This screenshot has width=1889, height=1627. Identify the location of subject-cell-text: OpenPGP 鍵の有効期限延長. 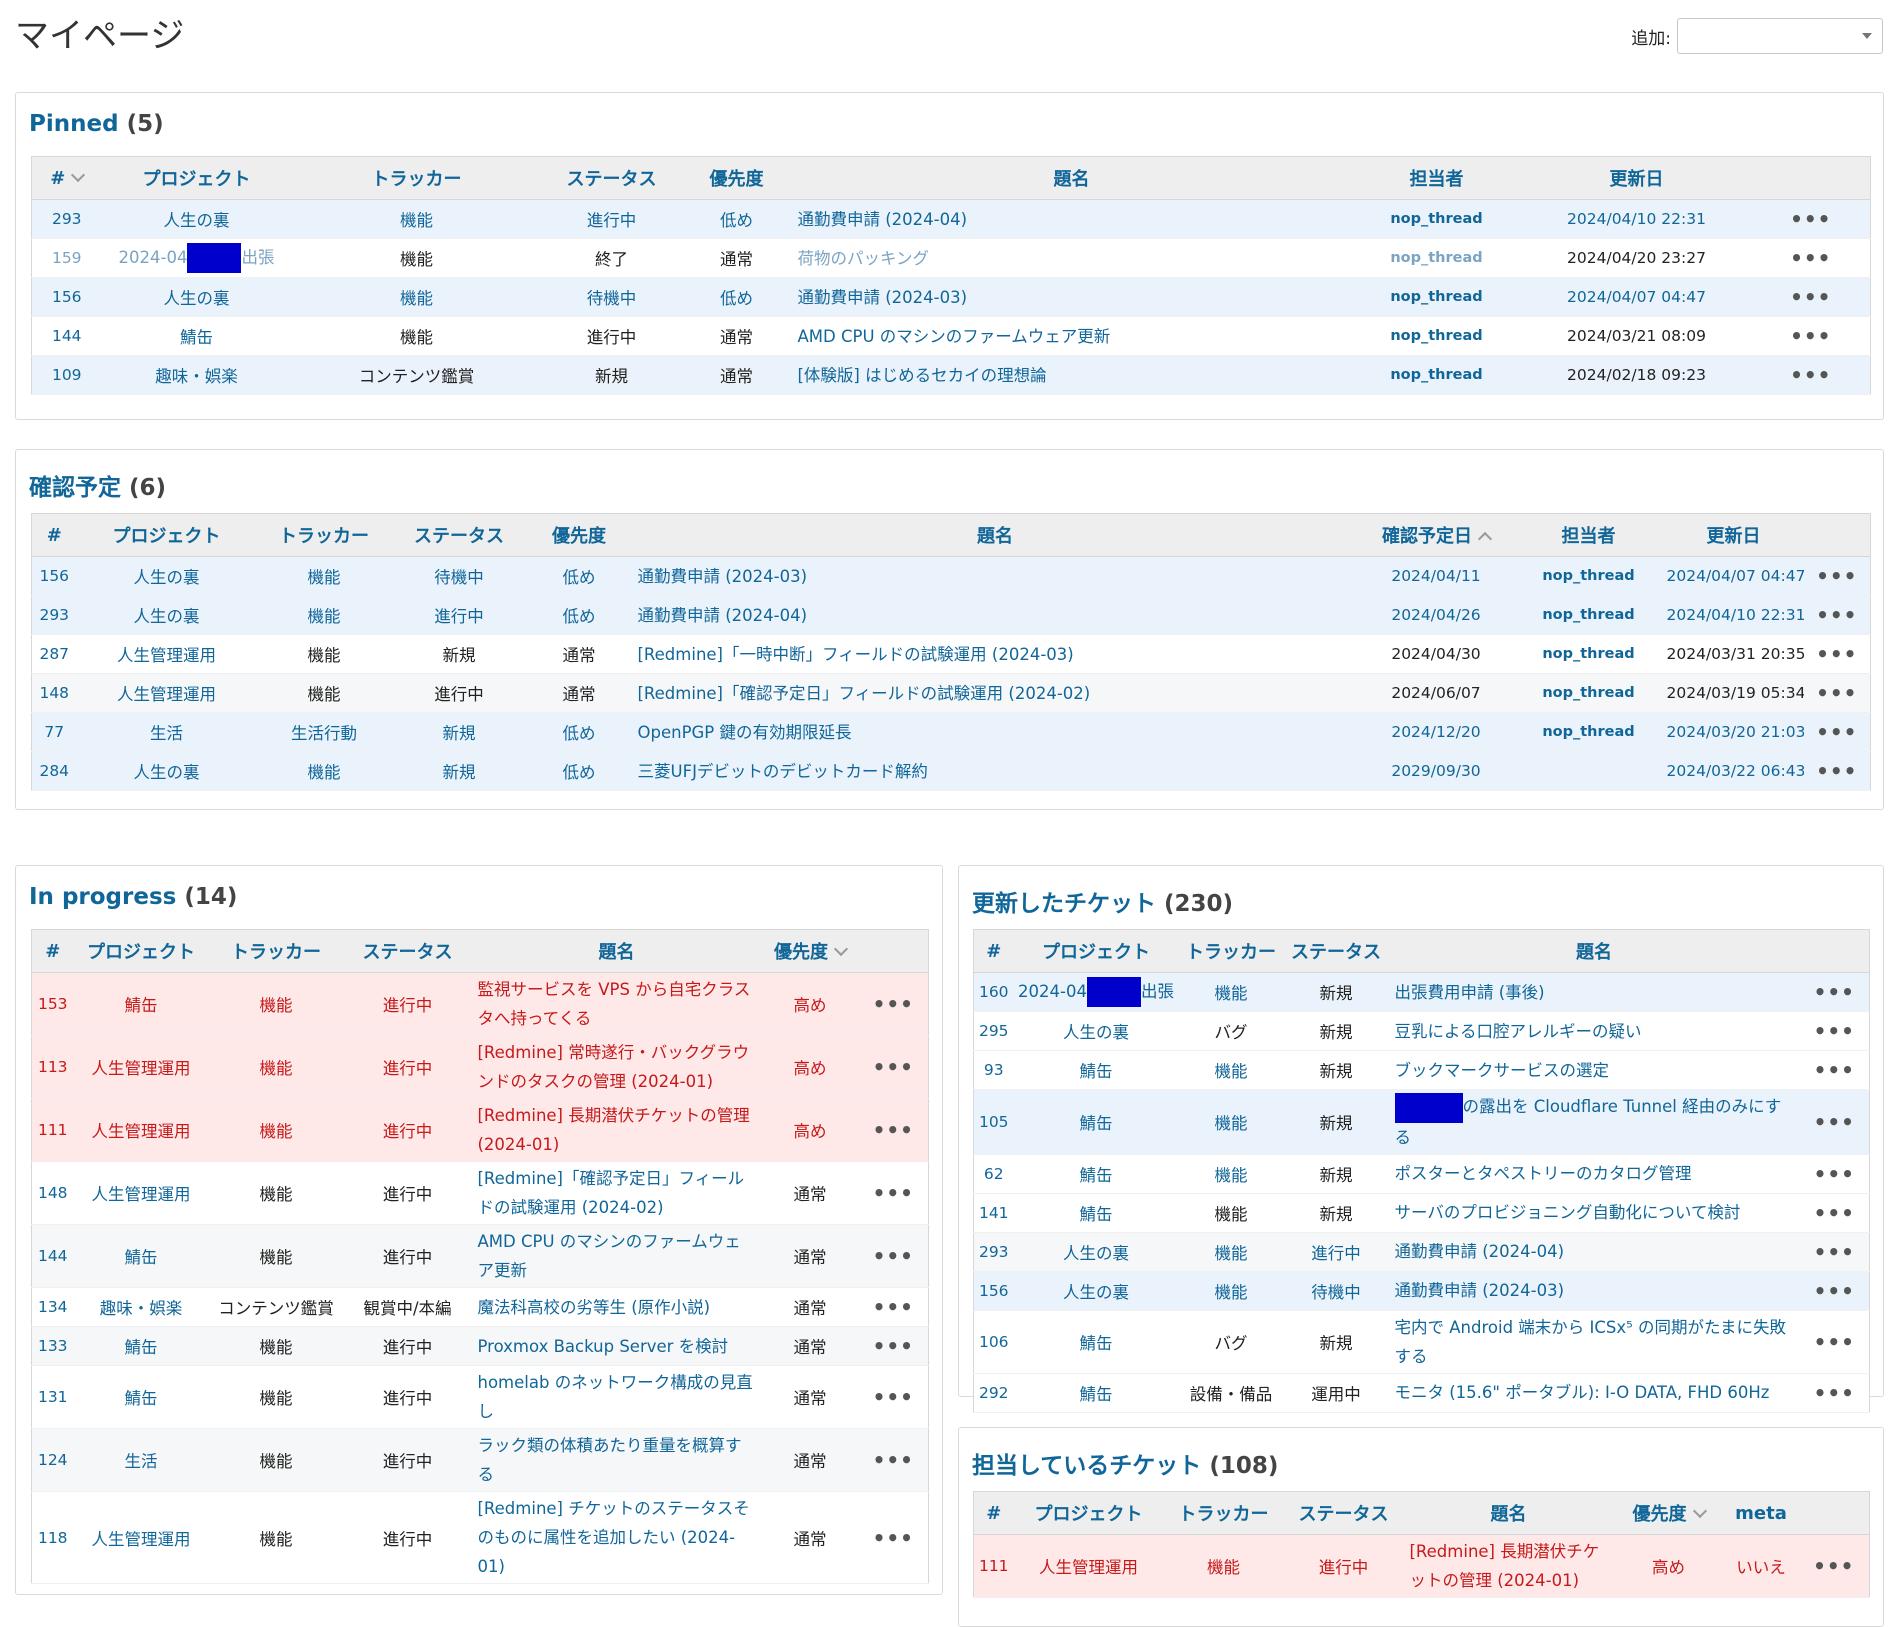
(745, 732).